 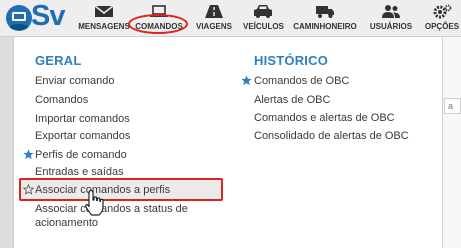 What do you see at coordinates (452, 106) in the screenshot?
I see `underlying-input: a` at bounding box center [452, 106].